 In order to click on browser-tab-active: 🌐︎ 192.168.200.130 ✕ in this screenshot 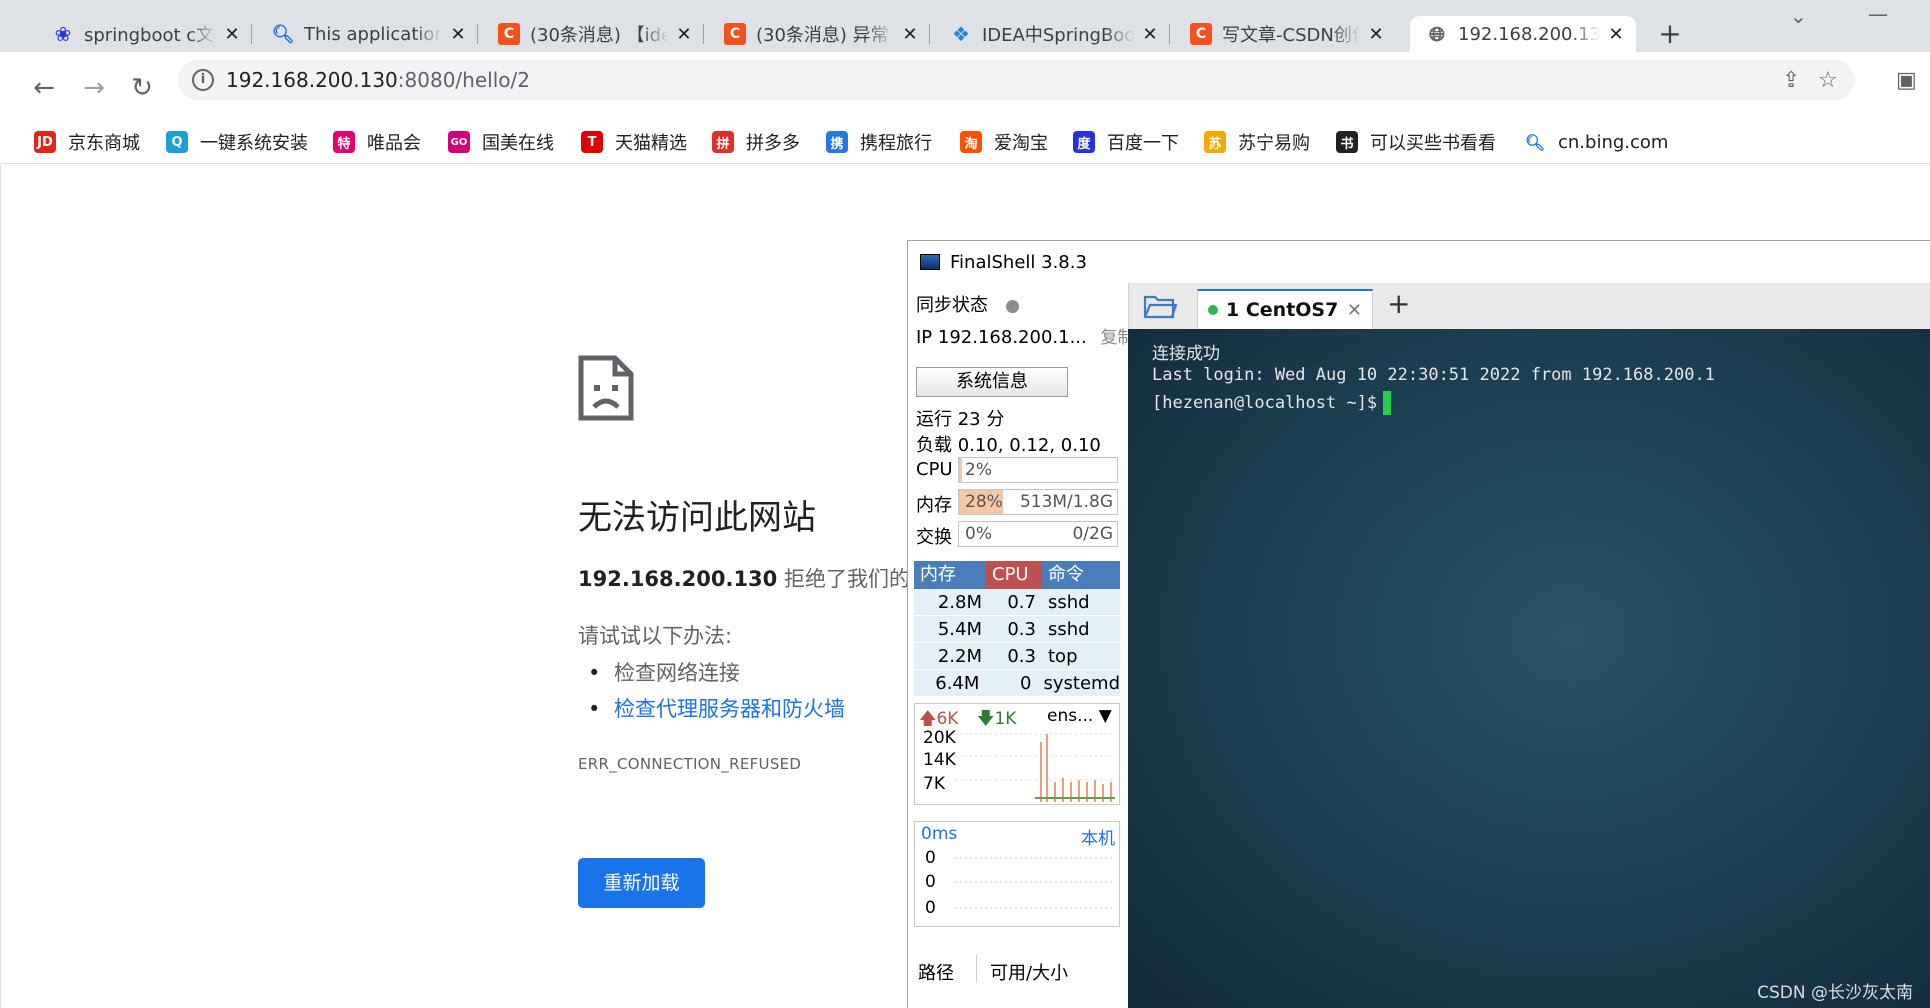, I will do `click(1523, 34)`.